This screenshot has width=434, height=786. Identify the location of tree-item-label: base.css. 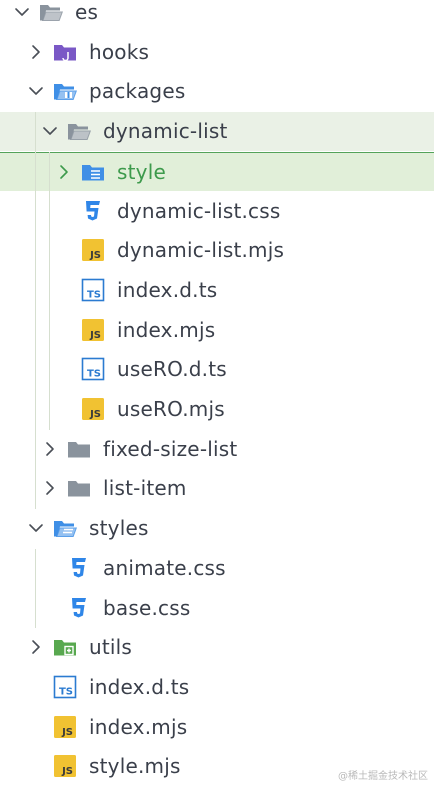
(147, 607).